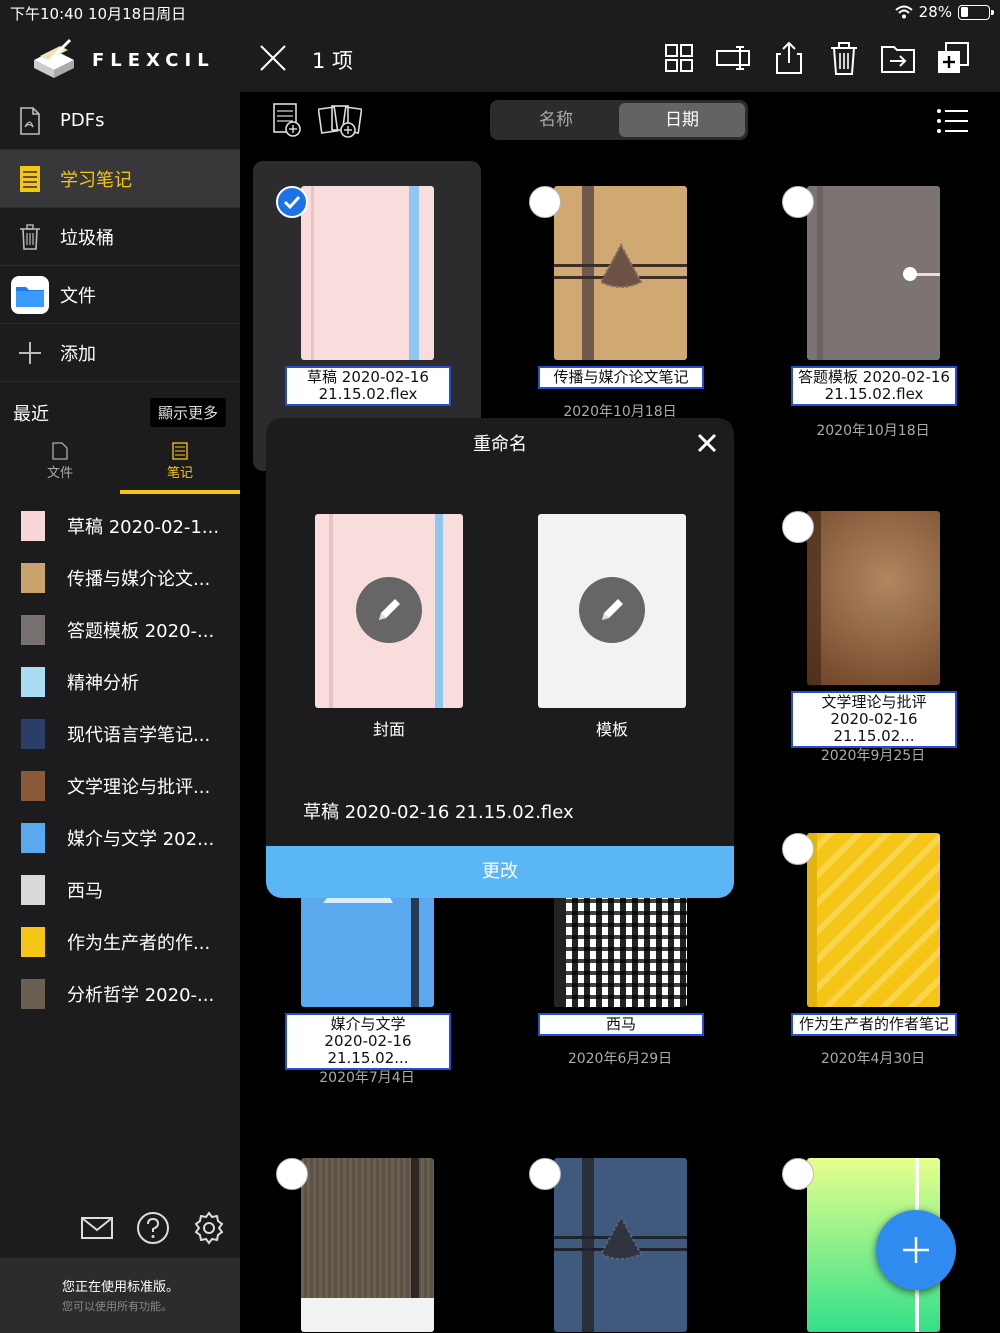 Image resolution: width=1000 pixels, height=1333 pixels. What do you see at coordinates (120, 1295) in the screenshot?
I see `edition-footer: 您正在使用标准版。 您可以使用所有功能。` at bounding box center [120, 1295].